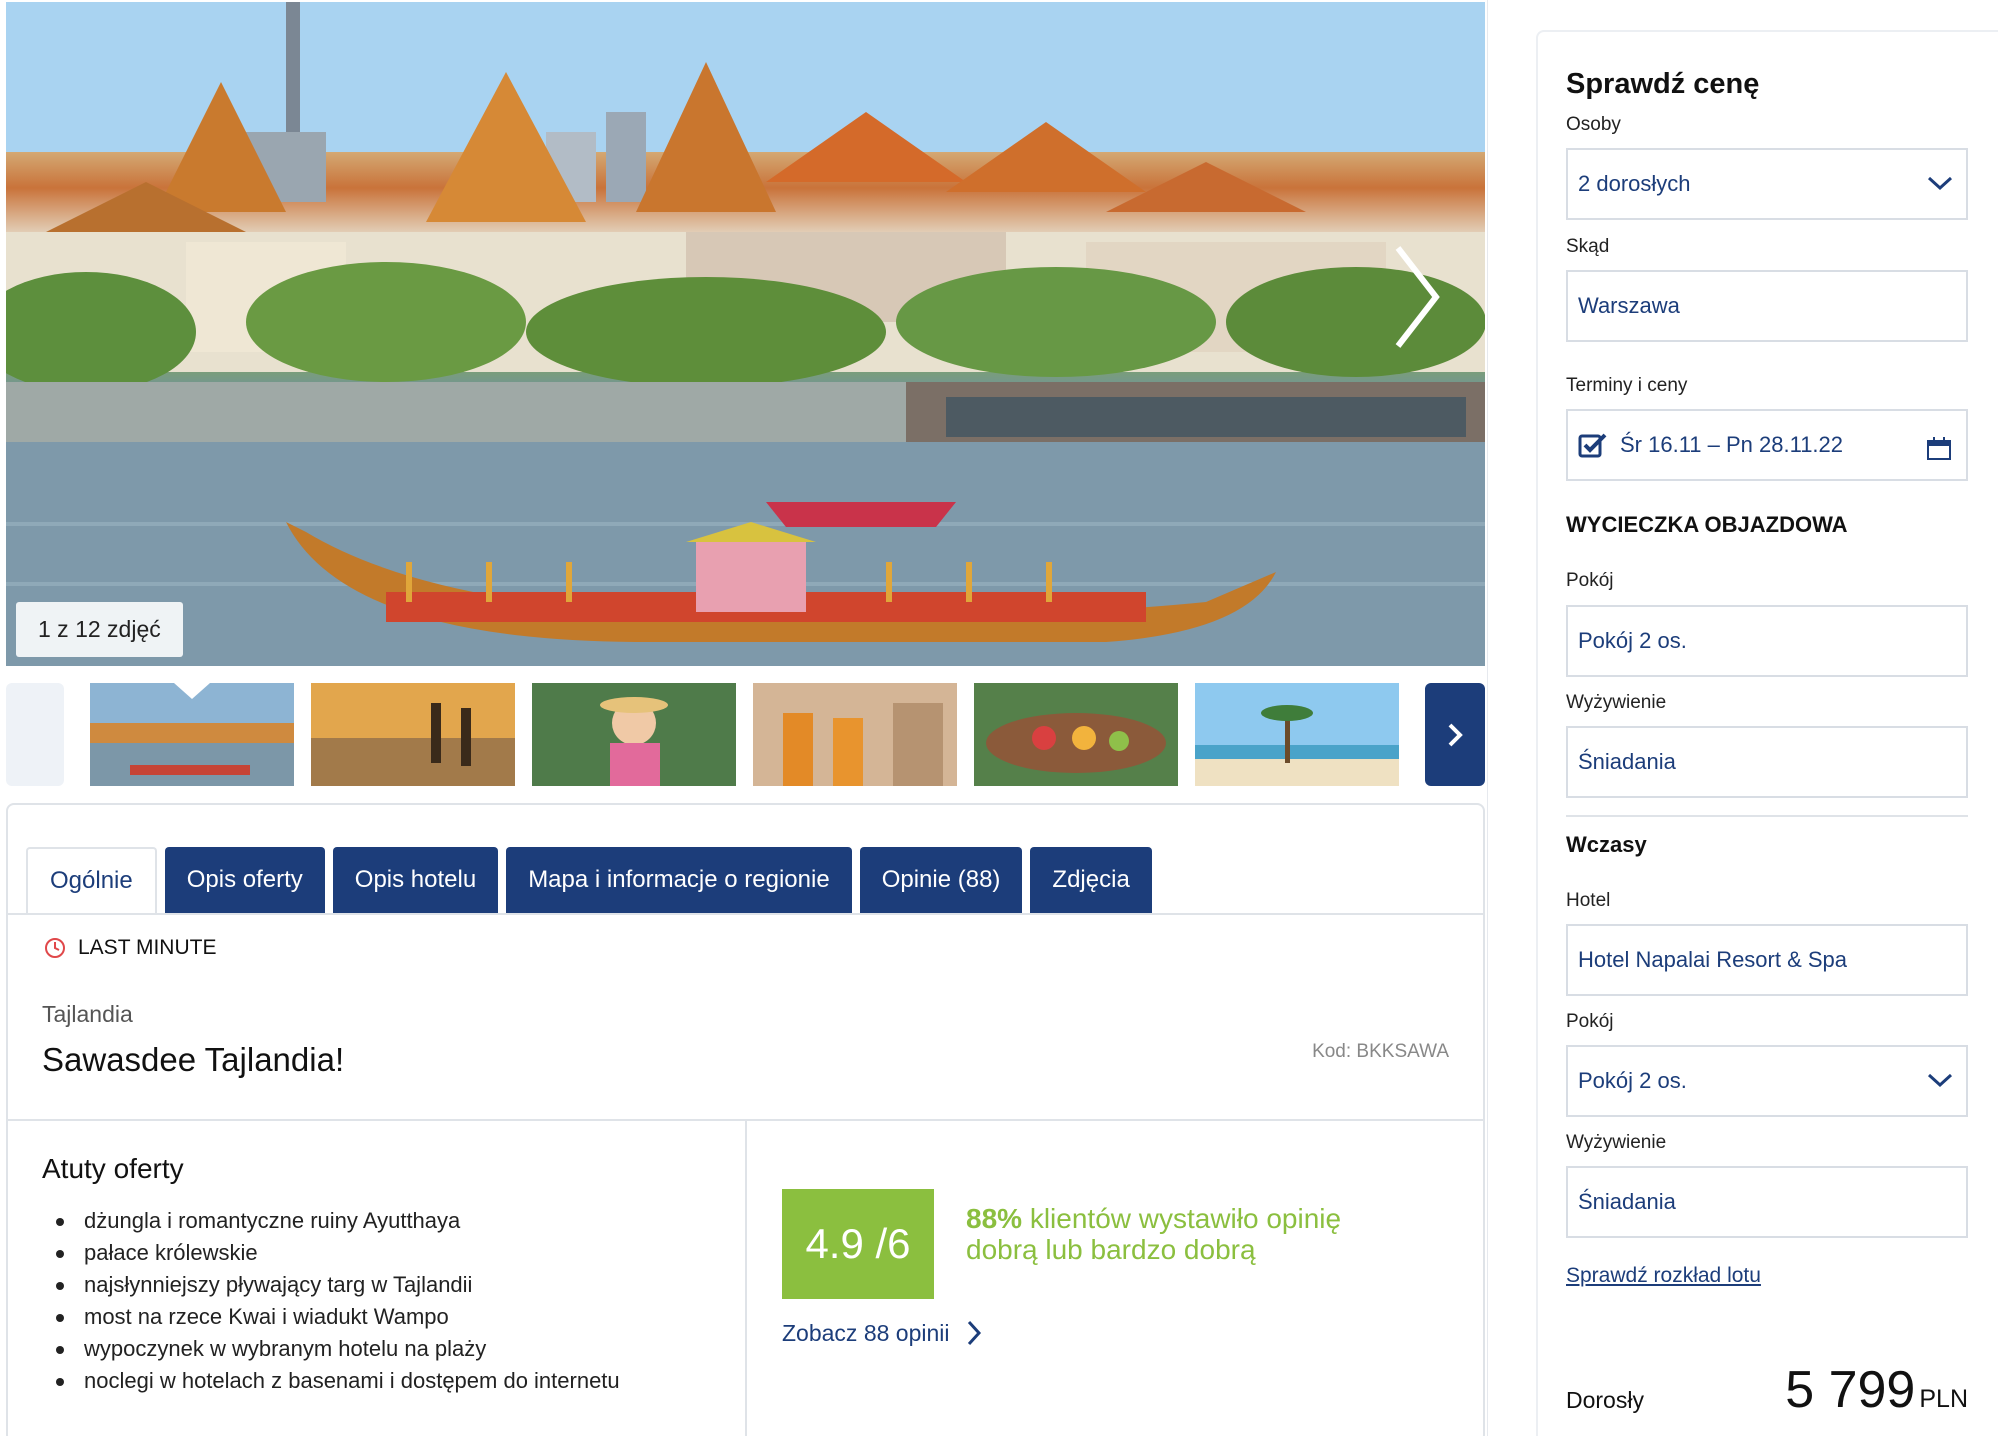 Image resolution: width=1998 pixels, height=1436 pixels. What do you see at coordinates (1663, 84) in the screenshot?
I see `sidebar-title: Sprawdź cenę` at bounding box center [1663, 84].